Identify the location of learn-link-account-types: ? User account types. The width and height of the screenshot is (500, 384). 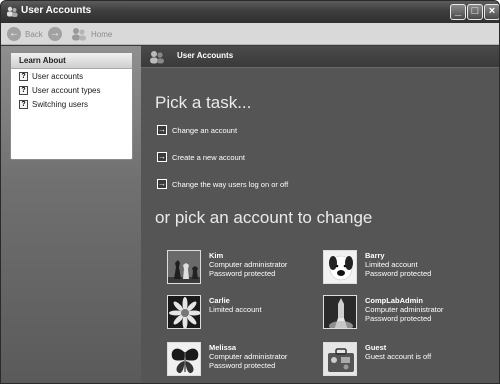
(75, 90).